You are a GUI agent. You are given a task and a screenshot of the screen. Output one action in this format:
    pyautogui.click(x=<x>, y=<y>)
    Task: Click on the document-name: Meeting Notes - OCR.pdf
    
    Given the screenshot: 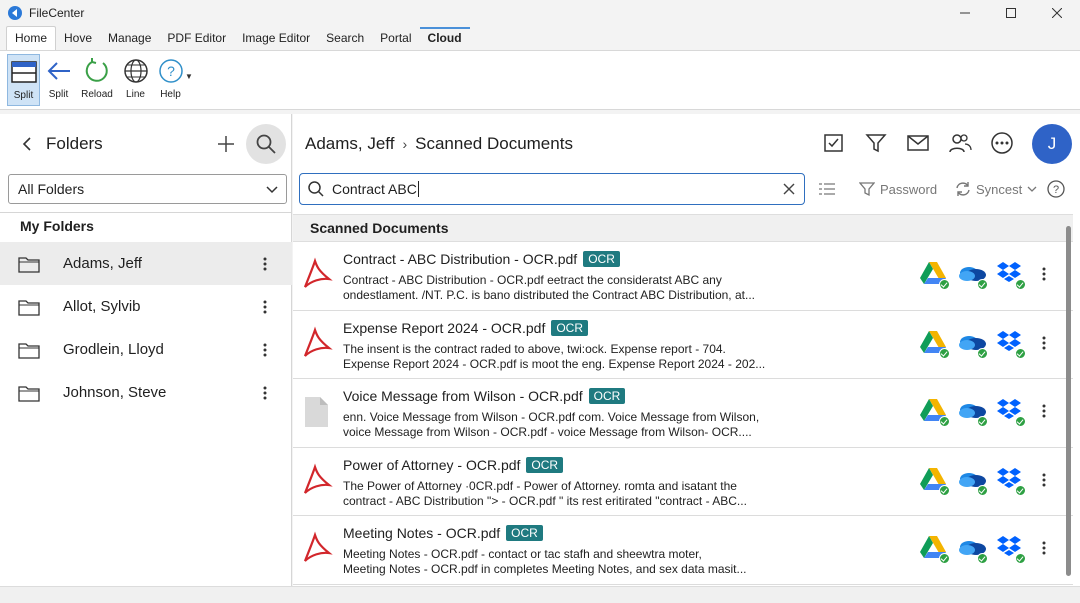 What is the action you would take?
    pyautogui.click(x=422, y=533)
    